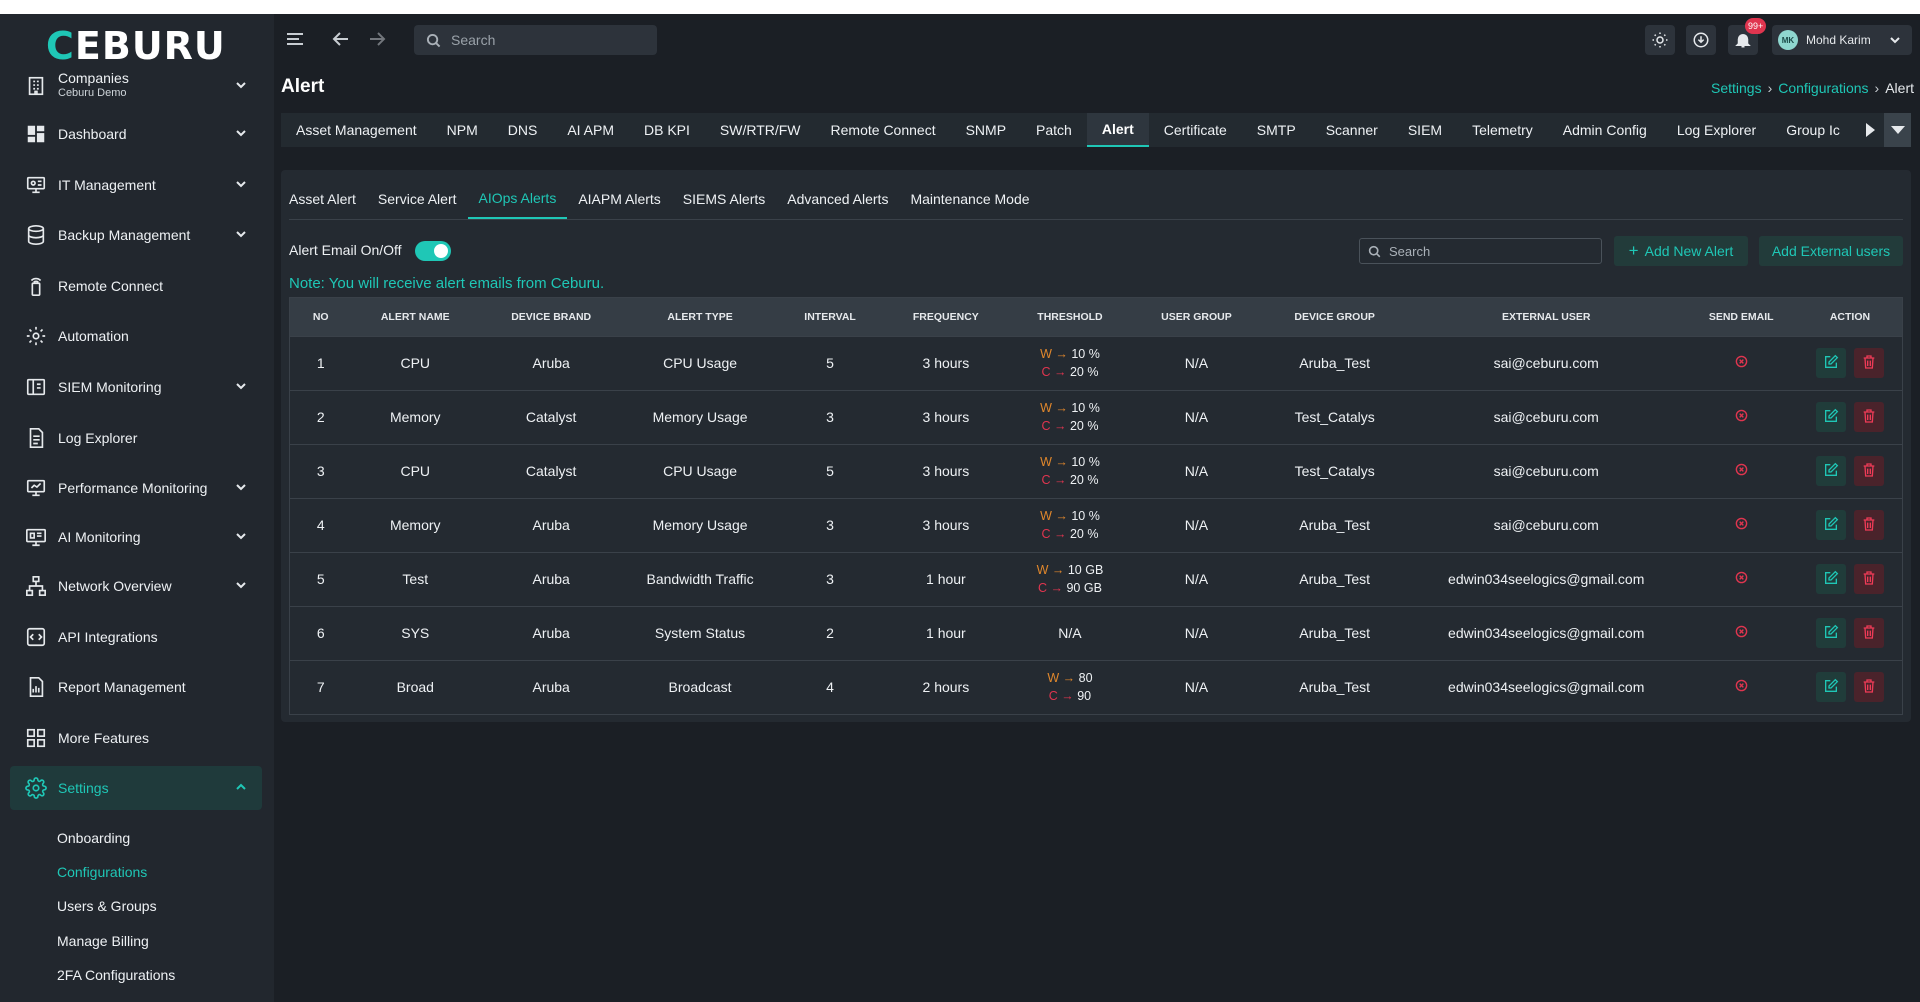 The height and width of the screenshot is (1002, 1920). Describe the element at coordinates (724, 198) in the screenshot. I see `subtab-siems-alerts: SIEMS Alerts` at that location.